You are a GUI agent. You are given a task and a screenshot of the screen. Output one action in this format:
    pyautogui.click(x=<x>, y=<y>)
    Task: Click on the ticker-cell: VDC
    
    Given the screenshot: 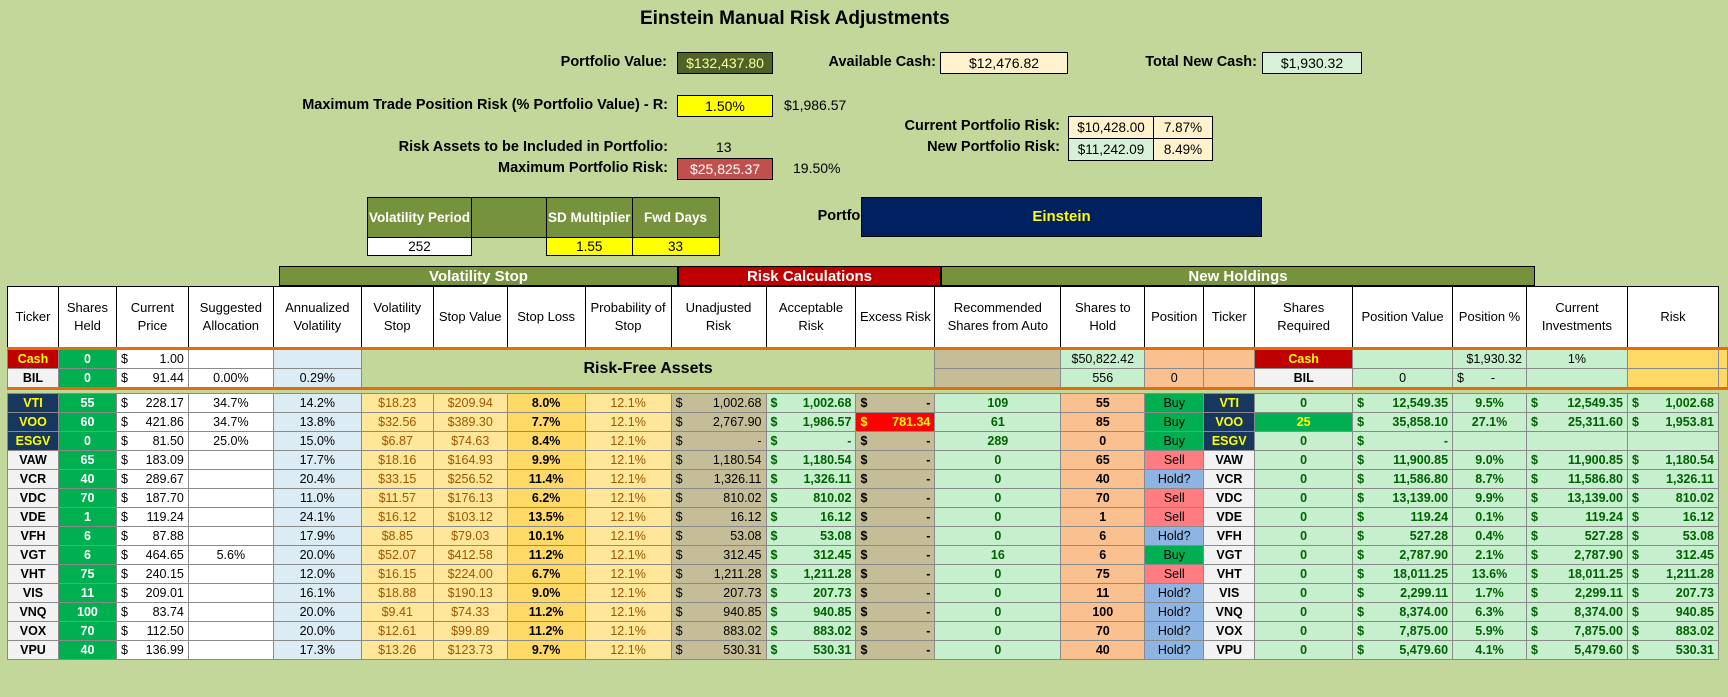 What is the action you would take?
    pyautogui.click(x=33, y=498)
    